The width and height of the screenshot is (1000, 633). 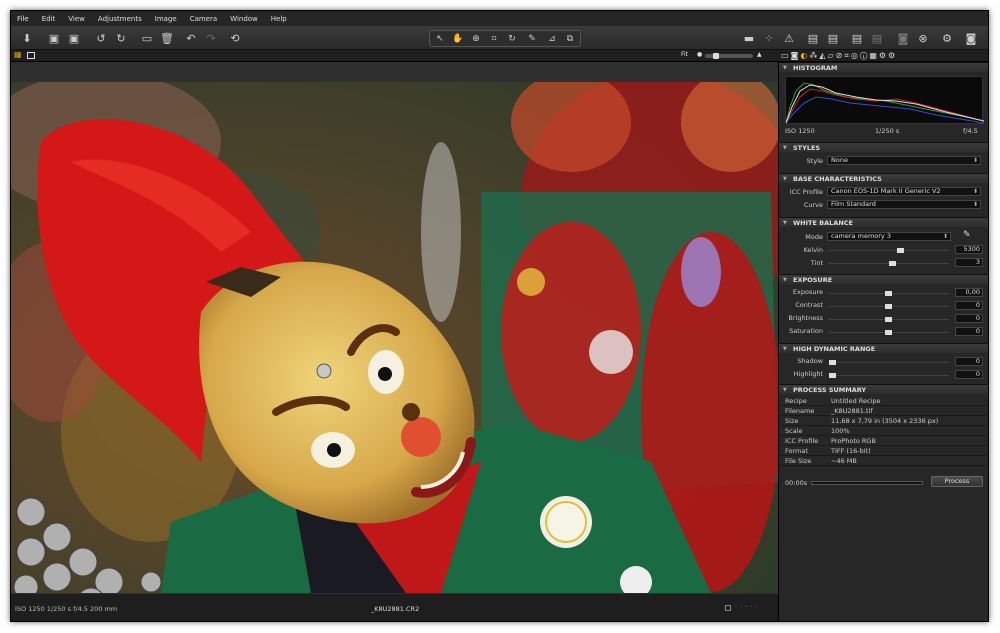 I want to click on menu-camera: Camera, so click(x=203, y=19).